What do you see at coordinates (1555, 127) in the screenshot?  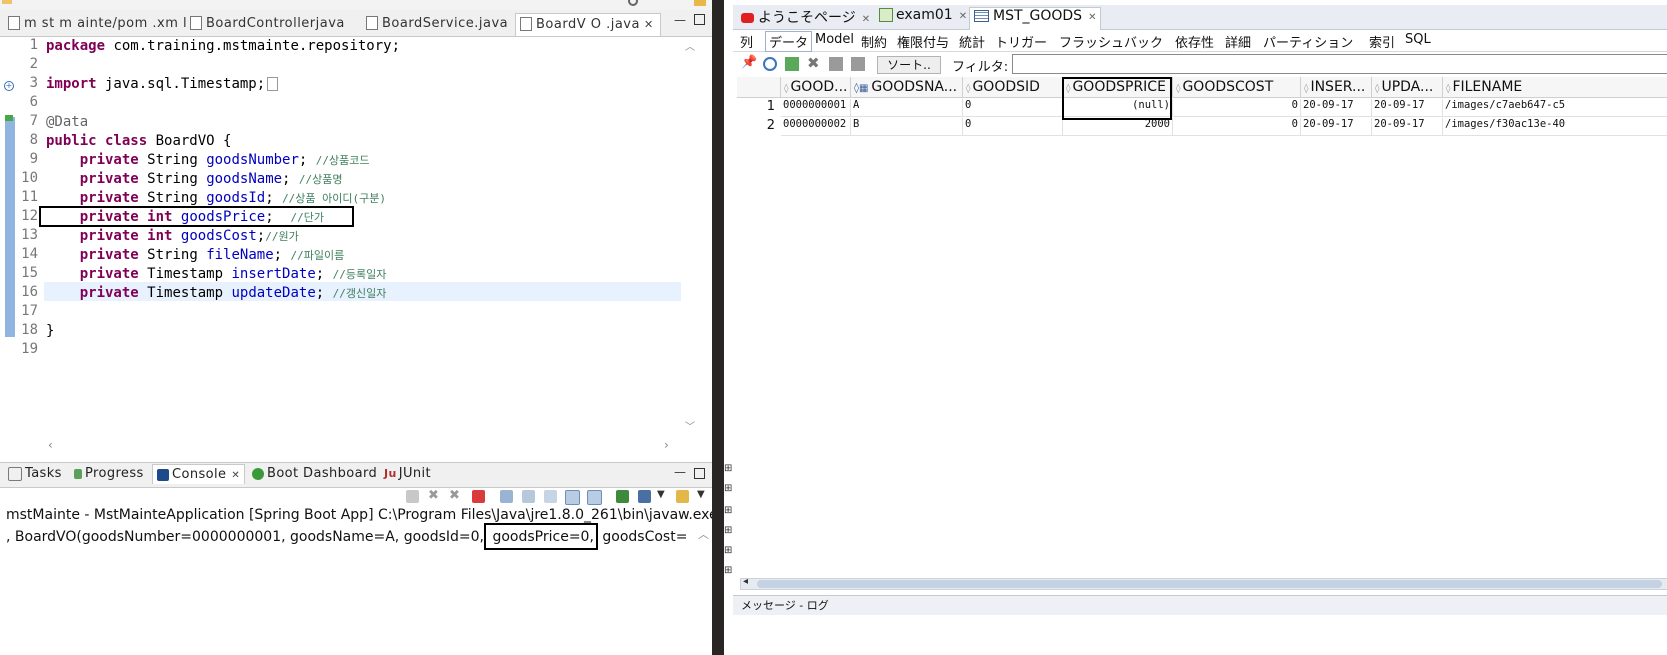 I see `table-cell: /images/f30ac13e-40` at bounding box center [1555, 127].